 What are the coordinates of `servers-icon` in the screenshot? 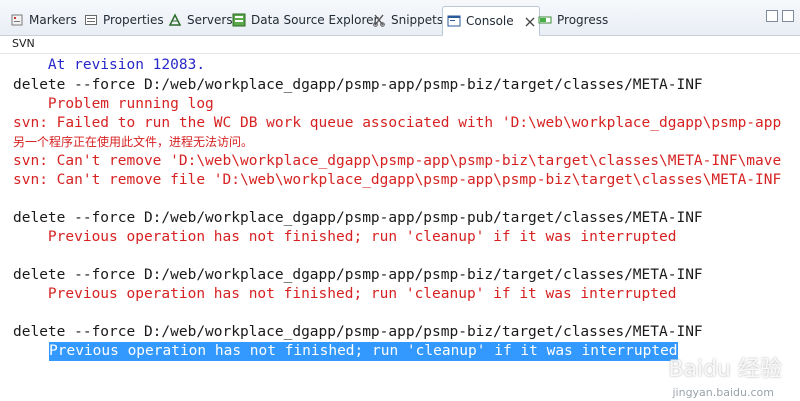 It's located at (175, 20).